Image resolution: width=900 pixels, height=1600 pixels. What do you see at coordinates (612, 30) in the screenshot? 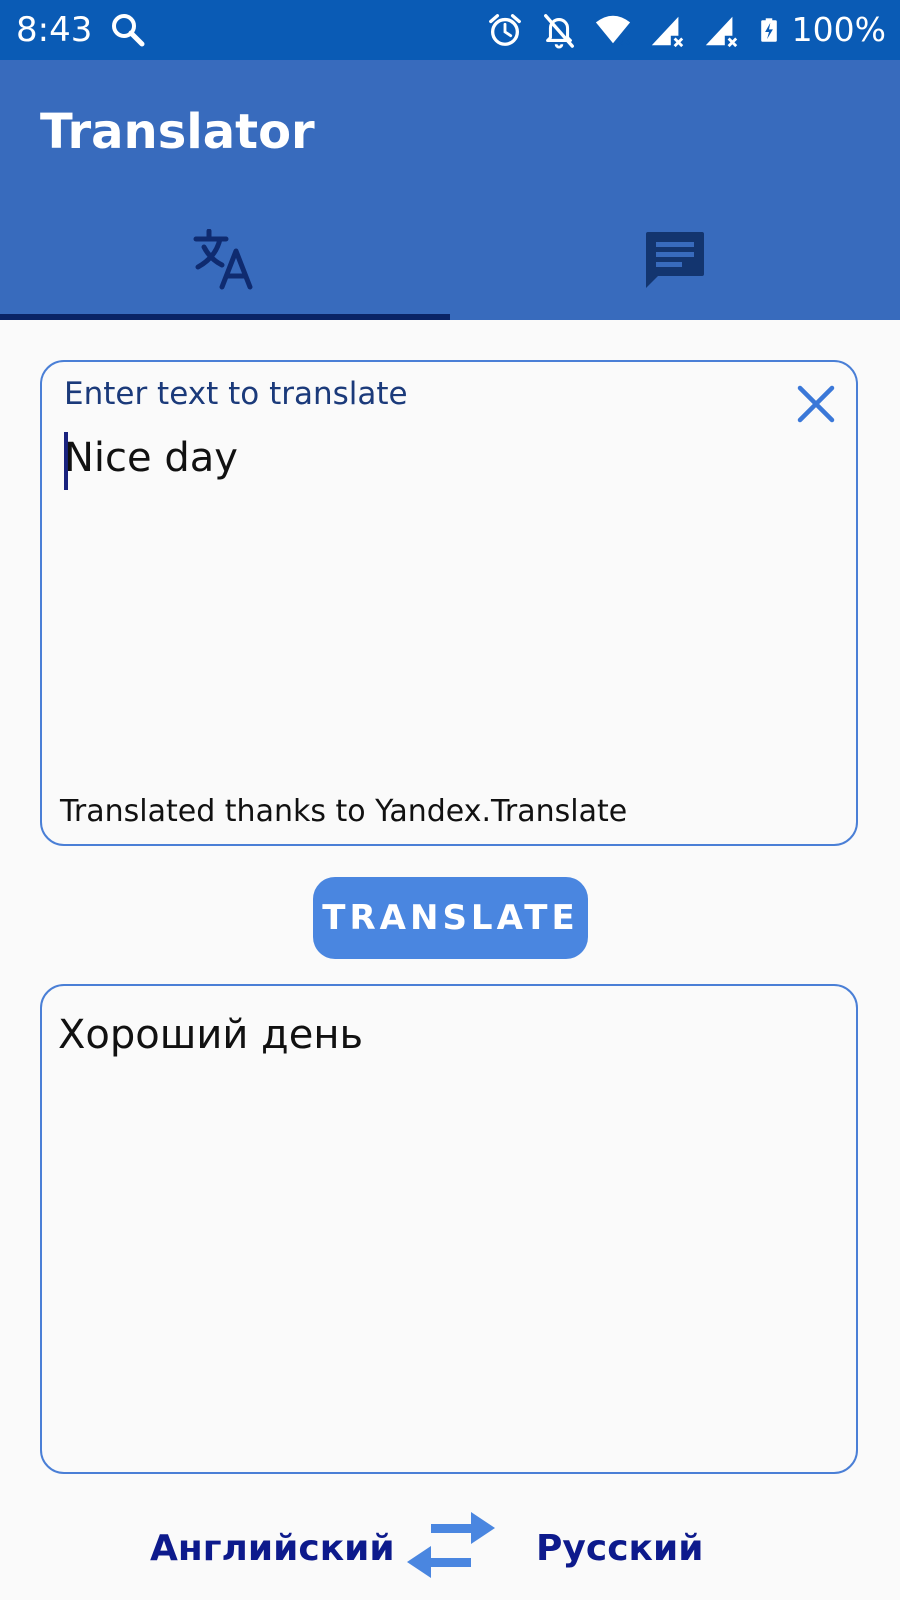
I see `wifi-icon` at bounding box center [612, 30].